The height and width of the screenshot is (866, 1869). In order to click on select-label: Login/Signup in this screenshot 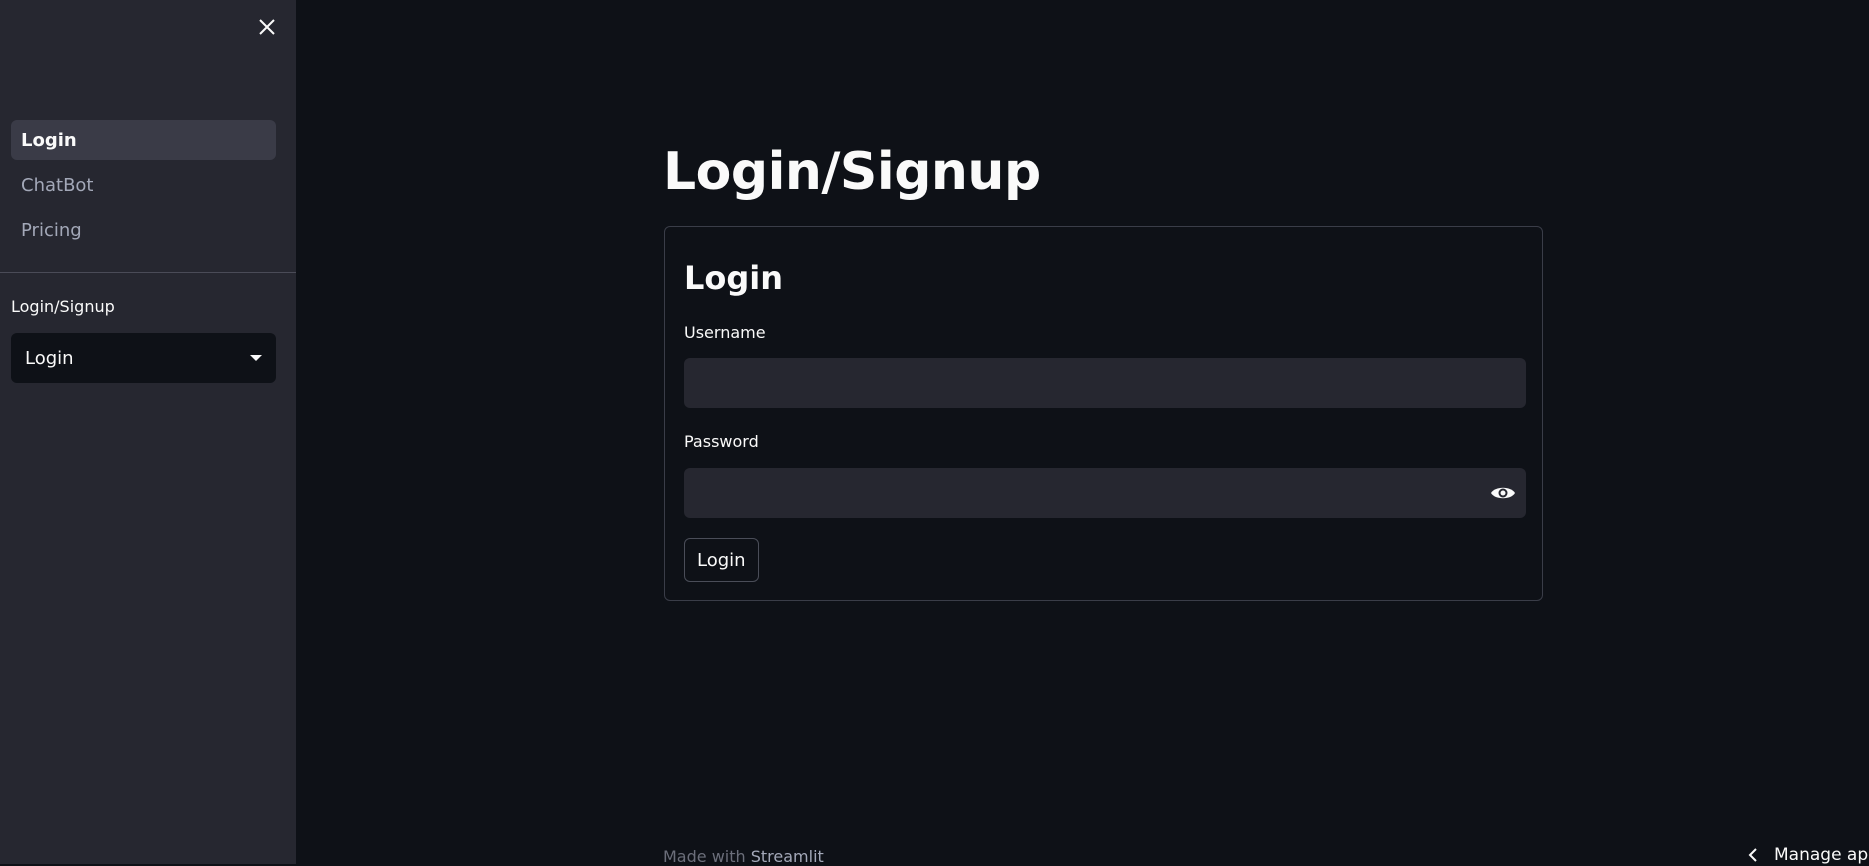, I will do `click(63, 306)`.